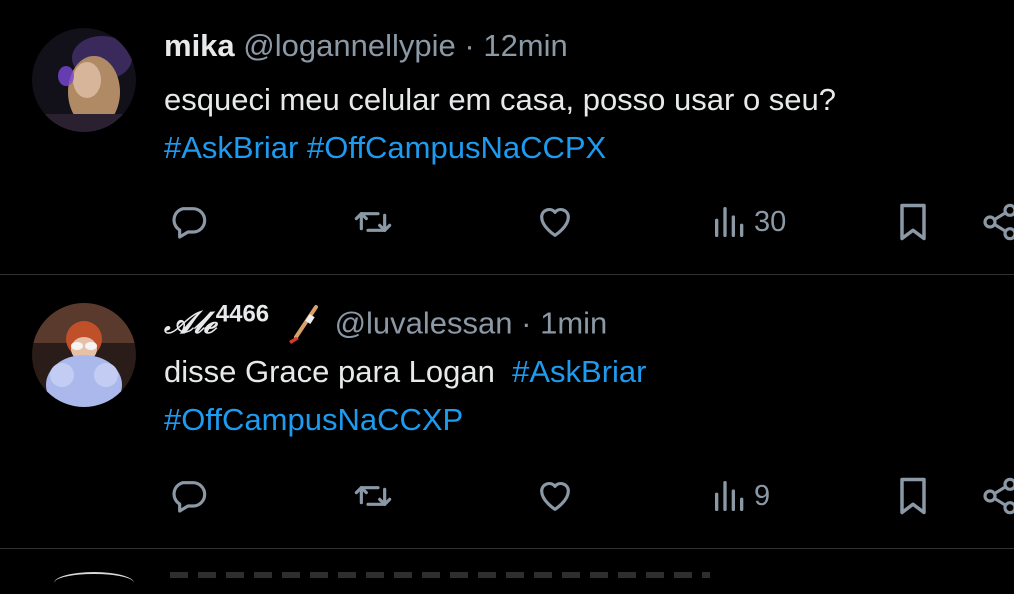 Image resolution: width=1014 pixels, height=594 pixels. I want to click on hockey-stick-icon, so click(303, 325).